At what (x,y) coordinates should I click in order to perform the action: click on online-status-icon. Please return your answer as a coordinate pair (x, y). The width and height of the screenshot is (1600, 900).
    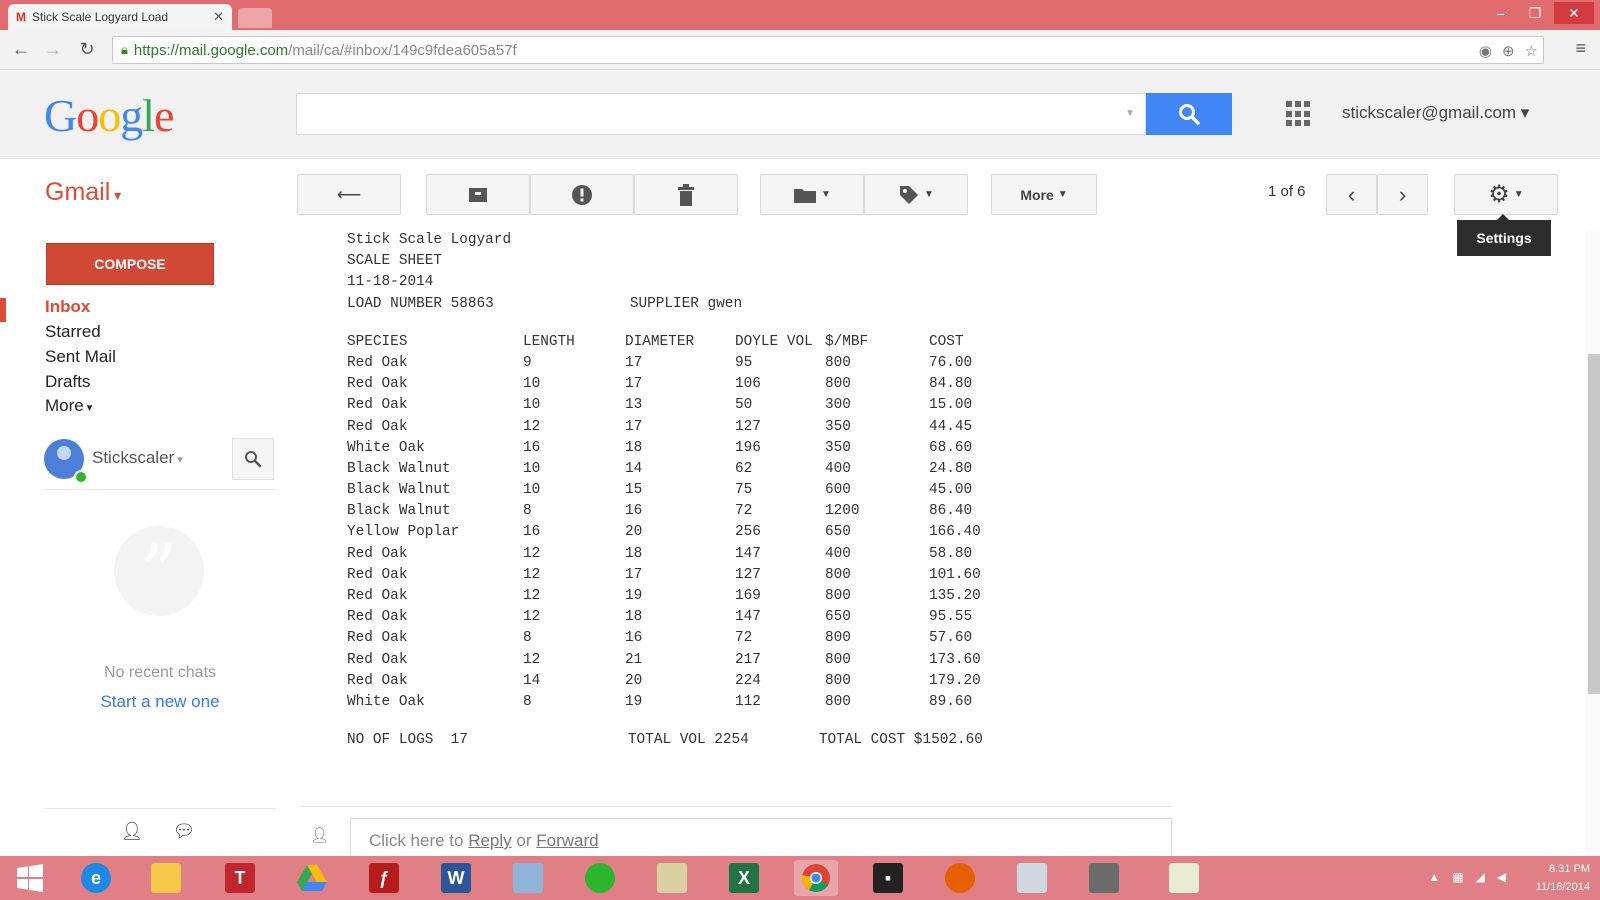
    Looking at the image, I should click on (81, 477).